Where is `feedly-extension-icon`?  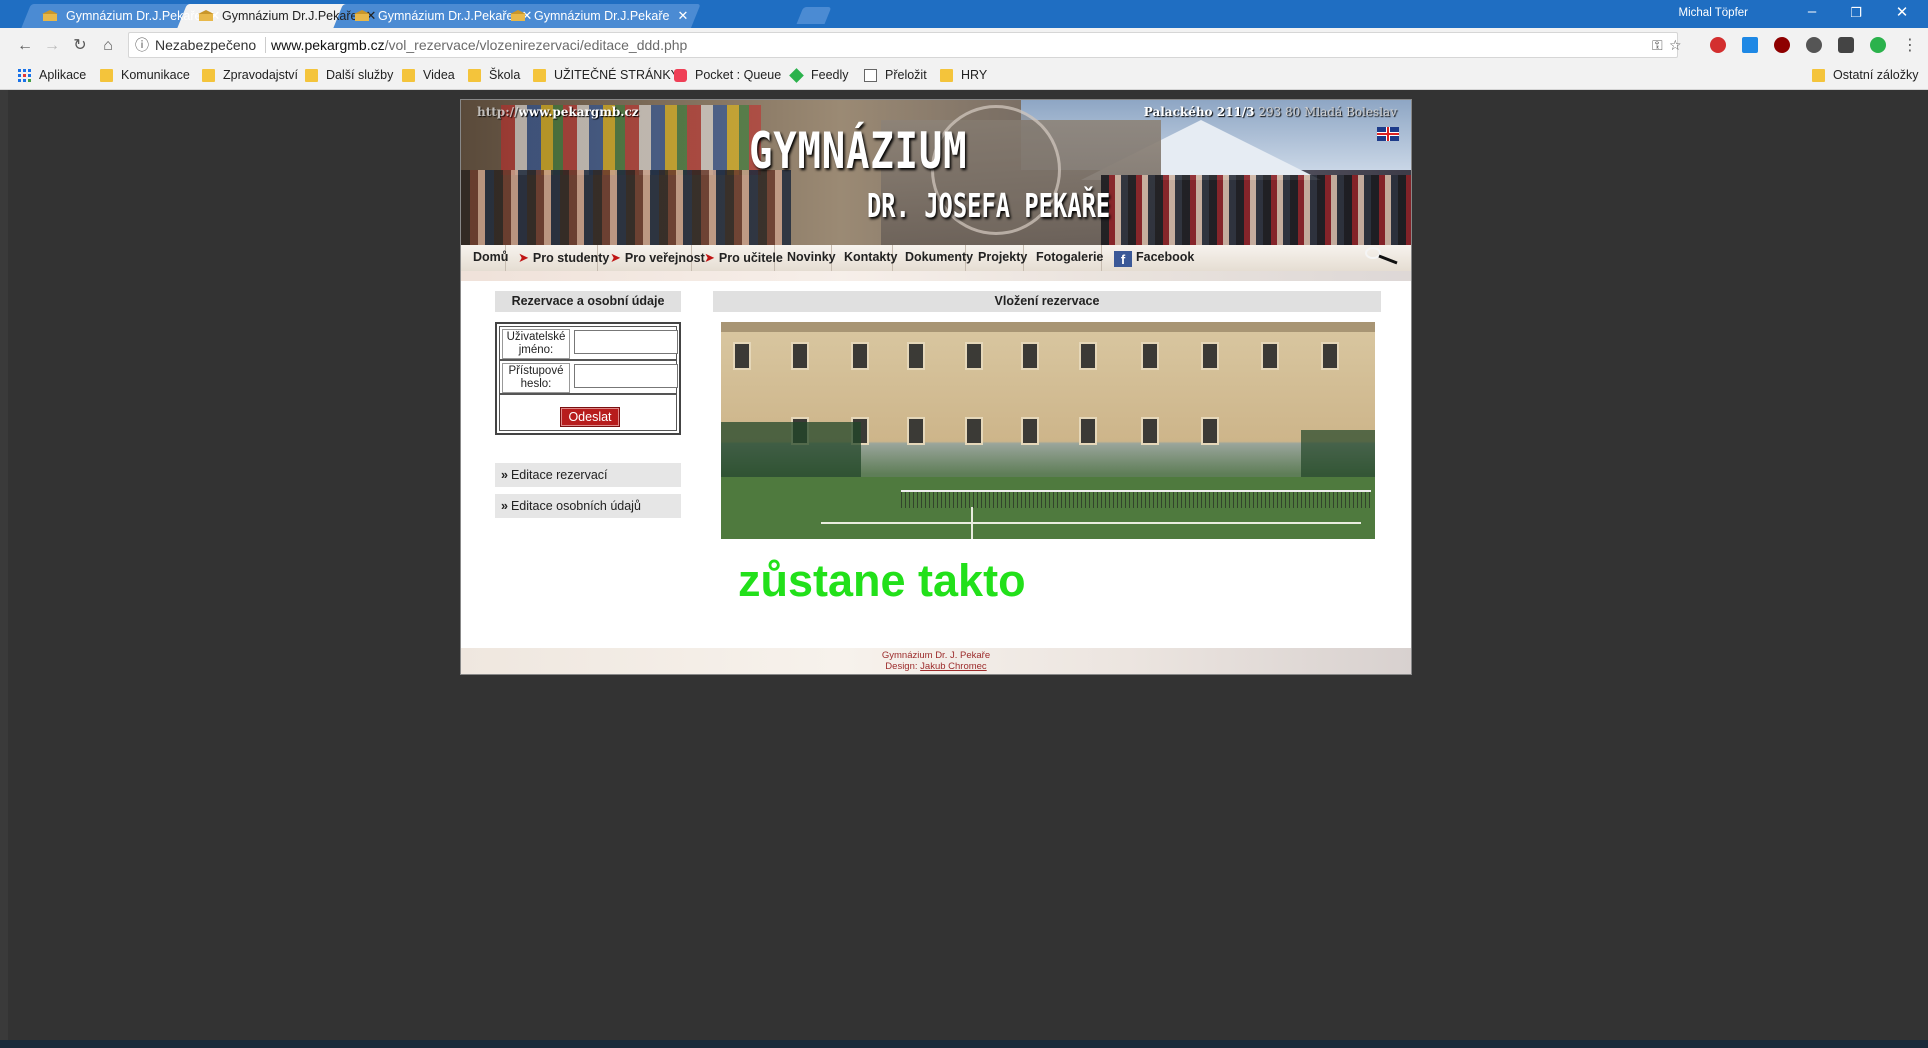
feedly-extension-icon is located at coordinates (1878, 45).